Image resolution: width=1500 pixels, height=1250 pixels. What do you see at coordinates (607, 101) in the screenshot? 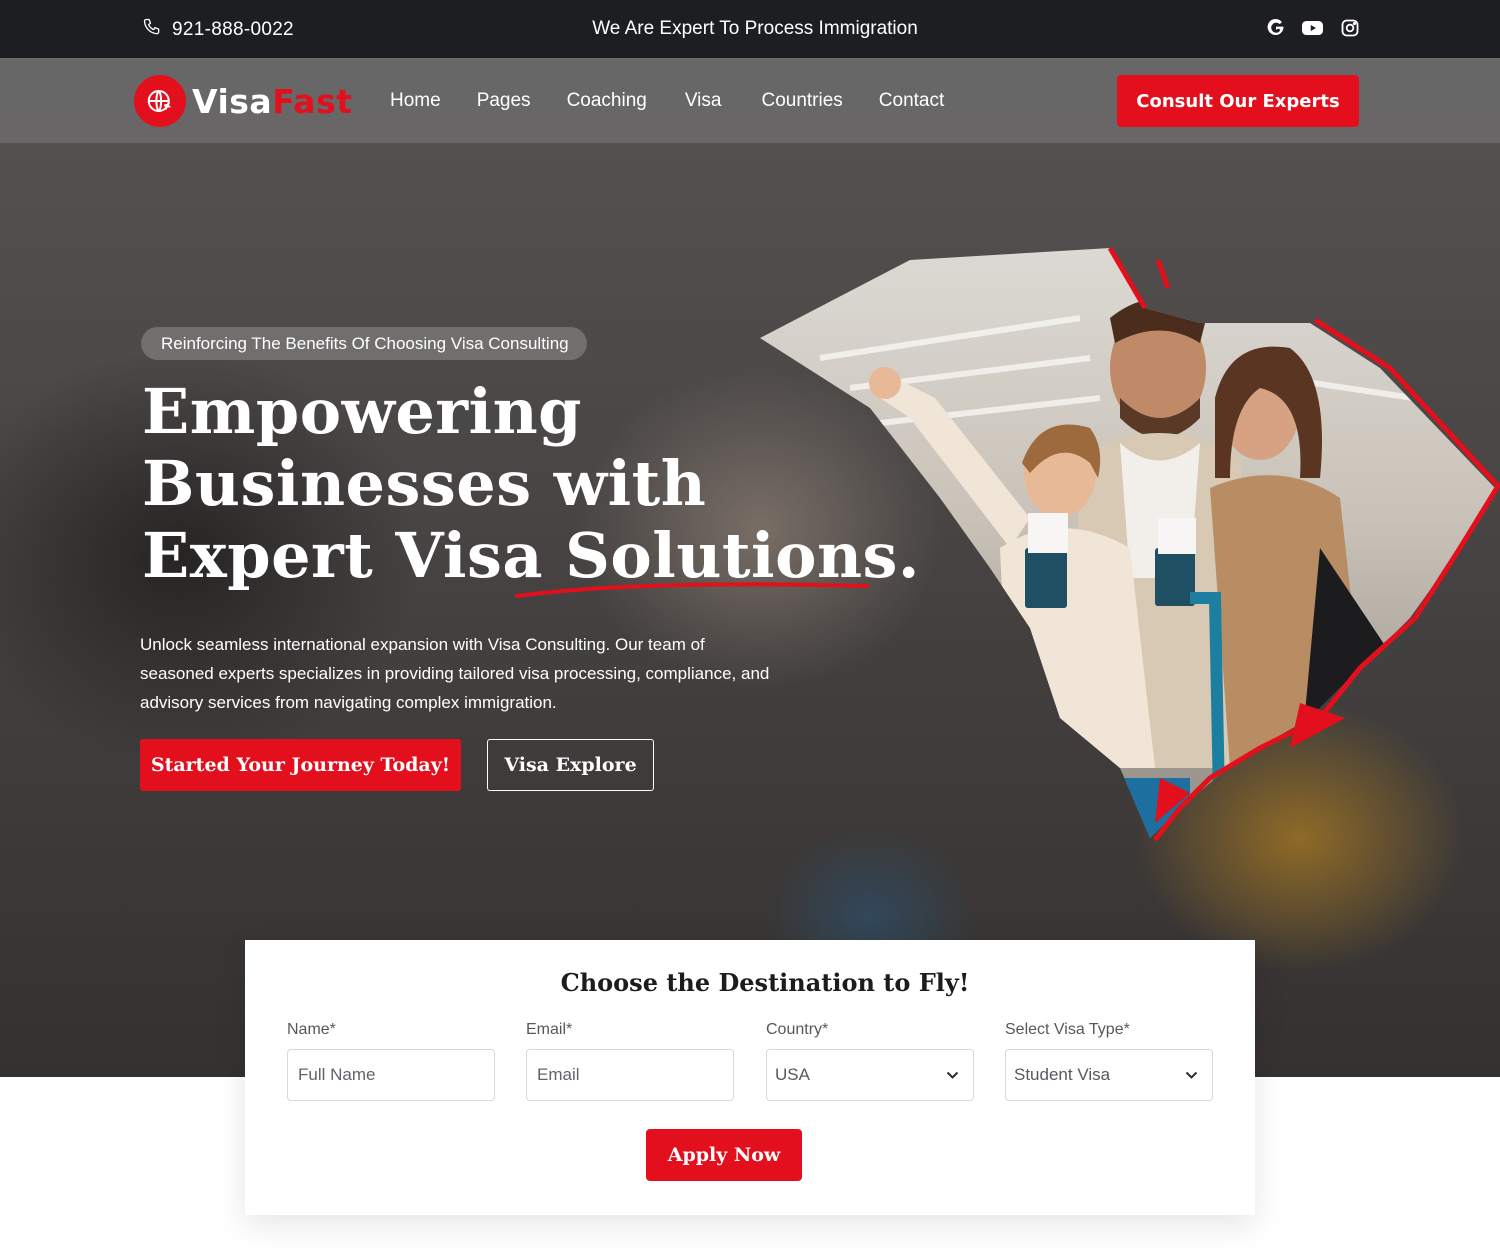
I see `nav-item-coaching: Coaching` at bounding box center [607, 101].